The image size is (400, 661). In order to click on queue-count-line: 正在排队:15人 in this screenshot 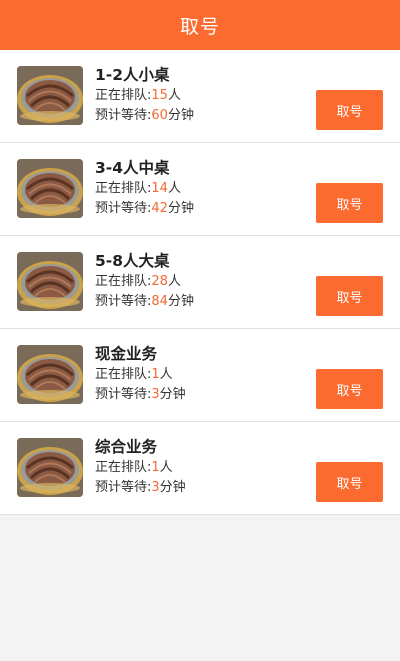, I will do `click(144, 96)`.